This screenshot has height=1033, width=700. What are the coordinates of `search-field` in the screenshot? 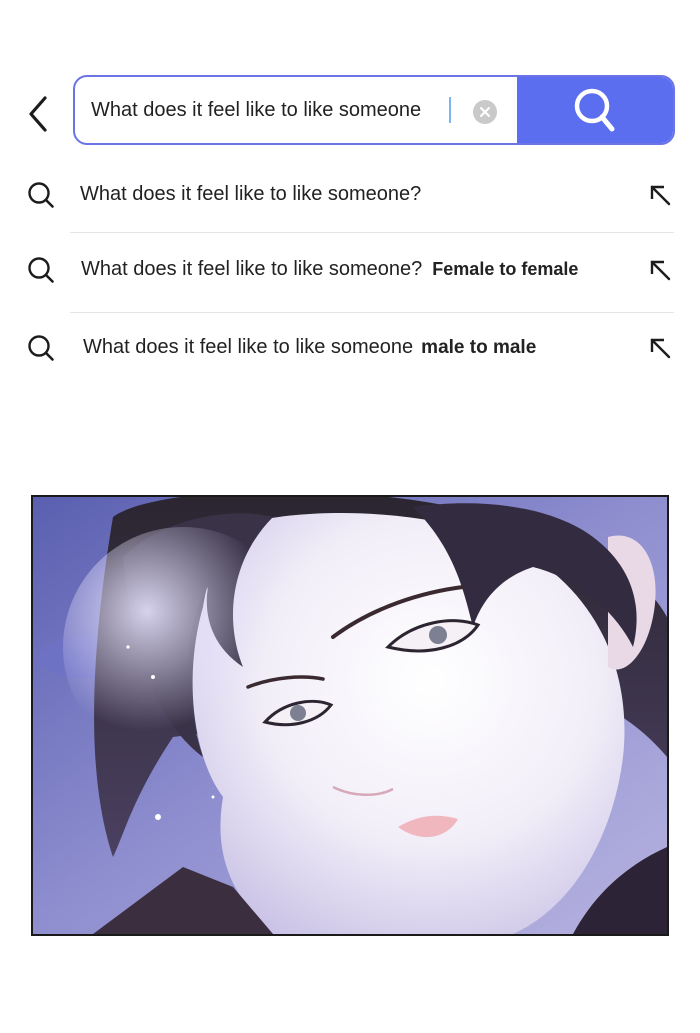 It's located at (297, 110).